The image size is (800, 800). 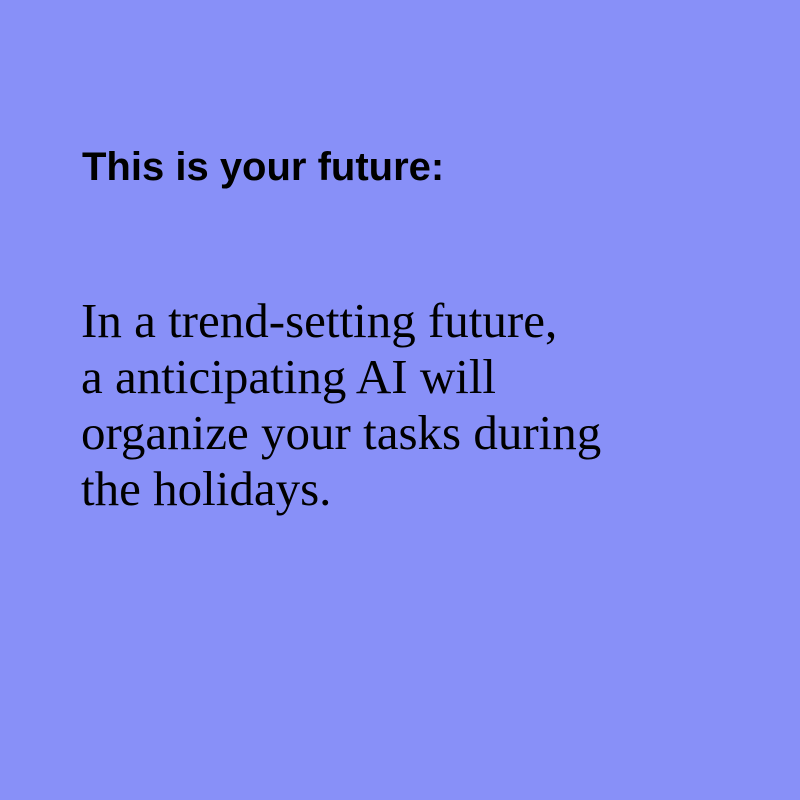 I want to click on body-line-2: a anticipating AI will, so click(x=289, y=376).